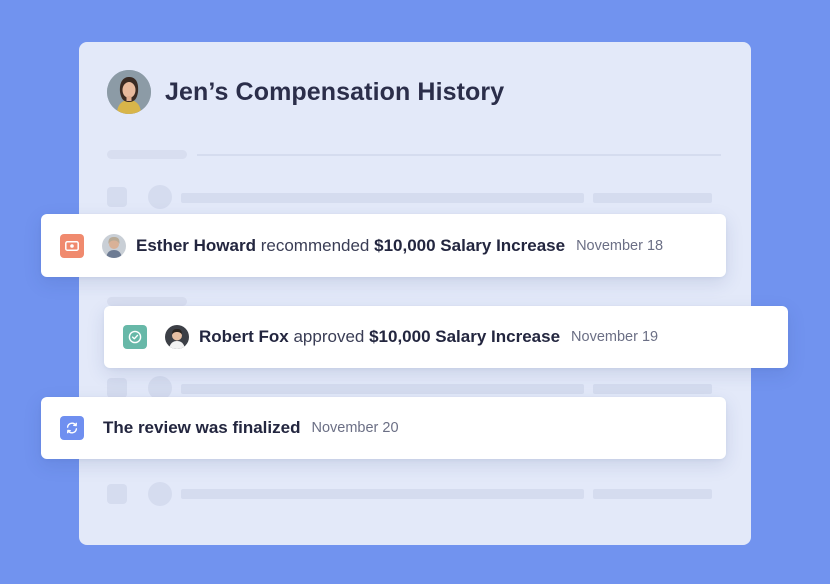 Image resolution: width=830 pixels, height=584 pixels. What do you see at coordinates (315, 245) in the screenshot?
I see `event-verb: recommended` at bounding box center [315, 245].